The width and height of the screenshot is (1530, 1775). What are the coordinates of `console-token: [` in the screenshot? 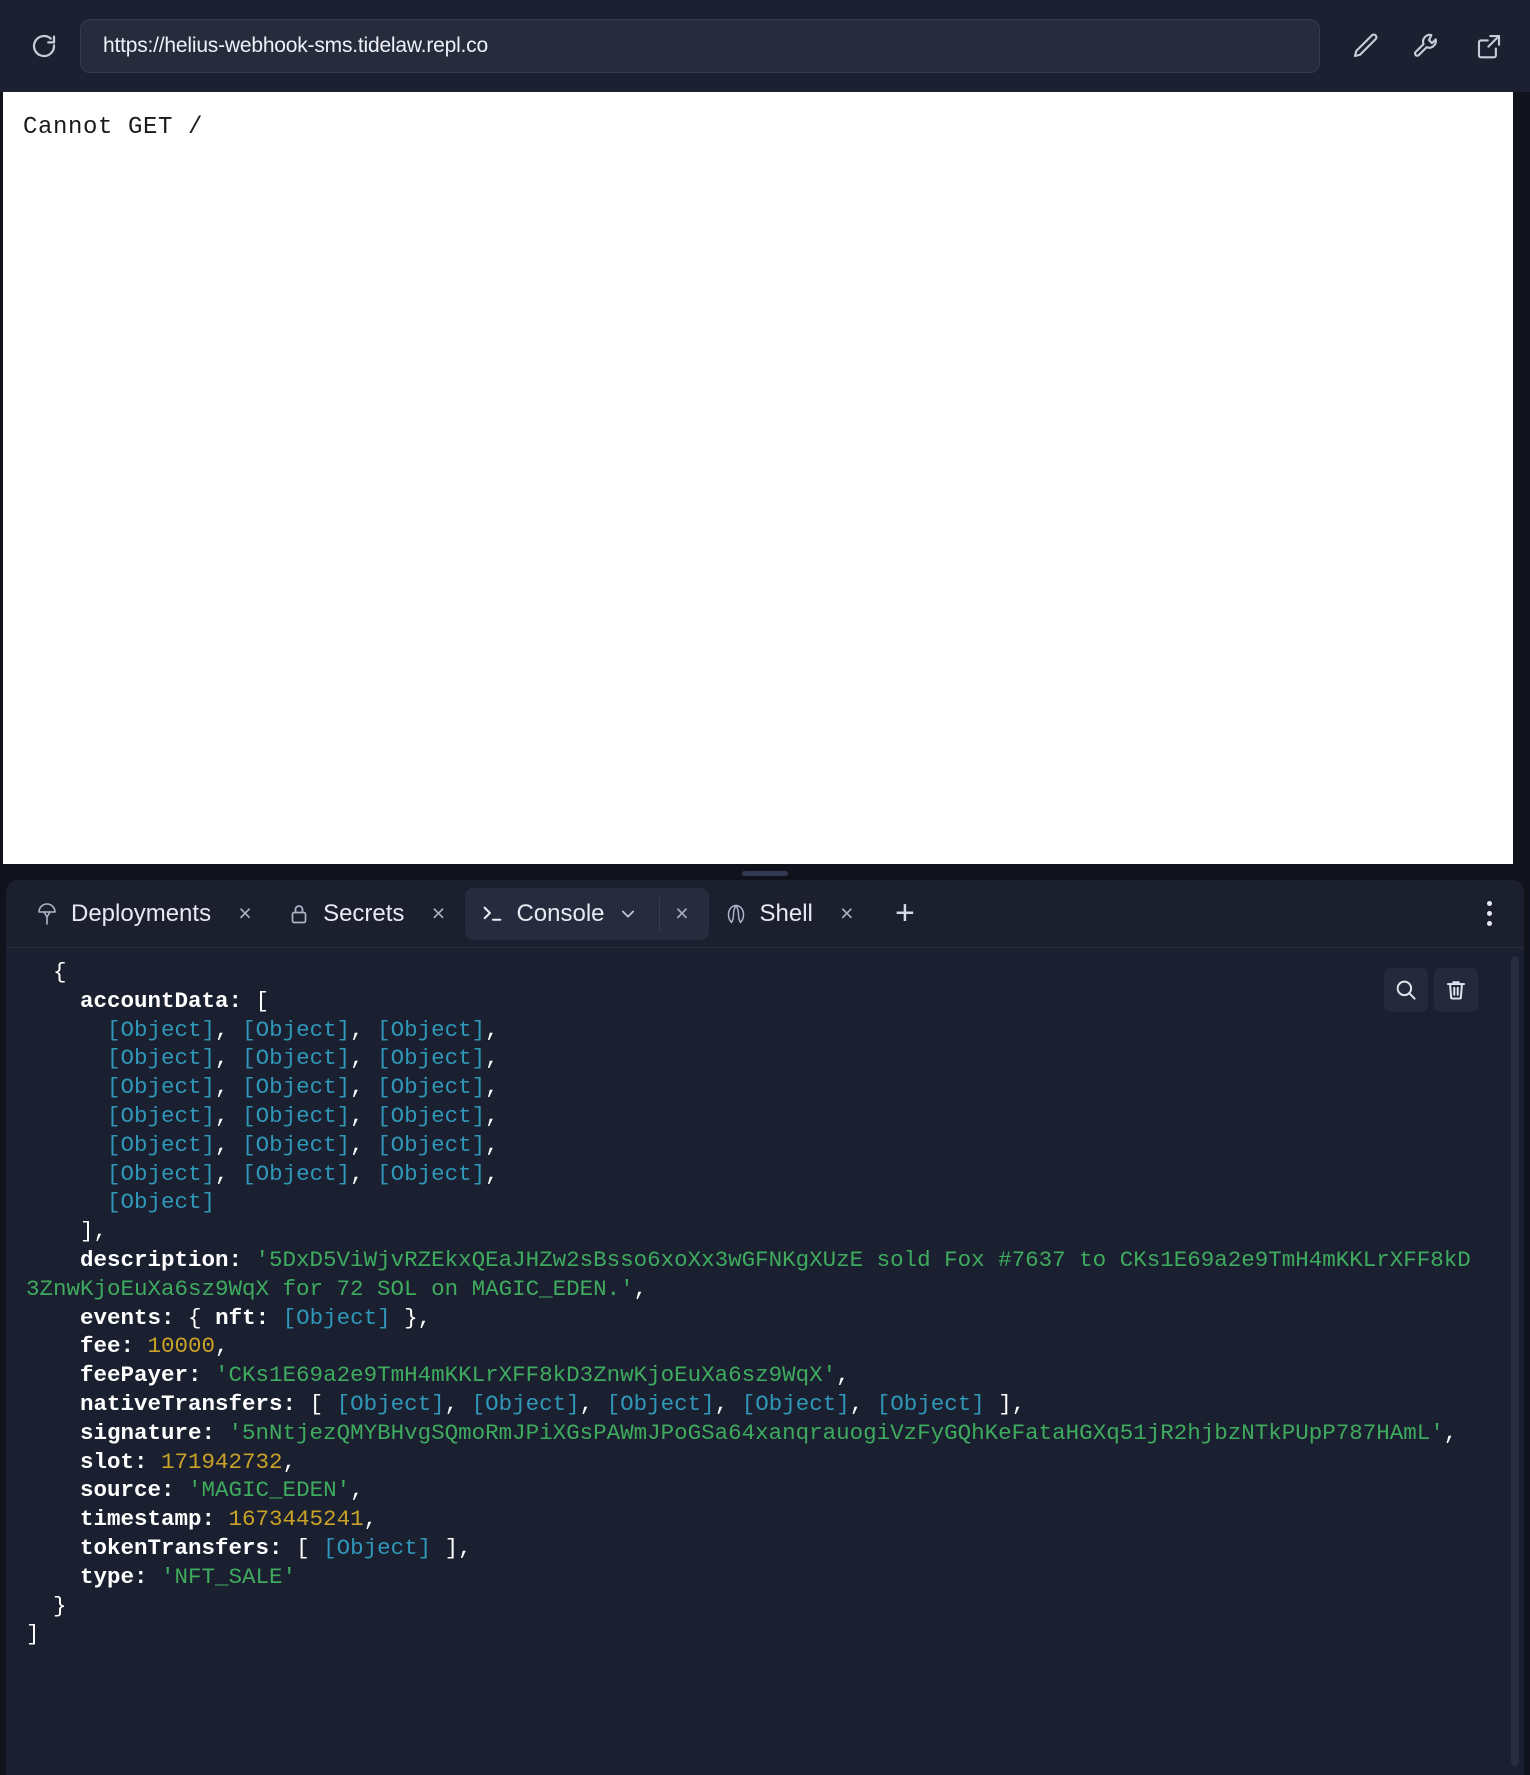 It's located at (323, 1403).